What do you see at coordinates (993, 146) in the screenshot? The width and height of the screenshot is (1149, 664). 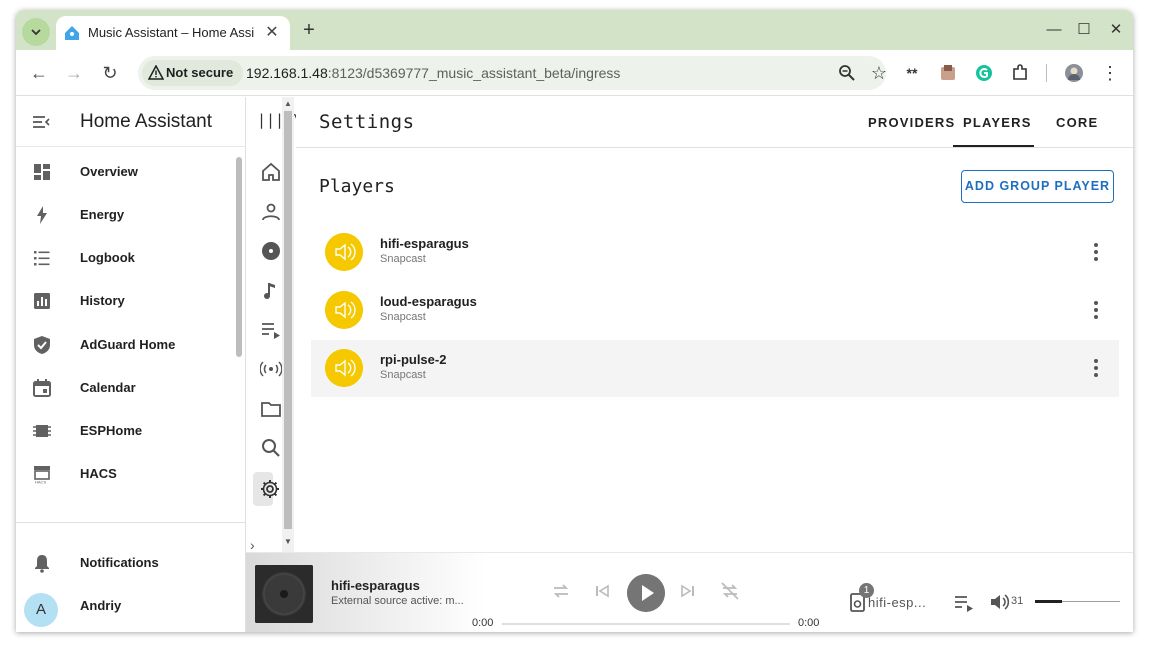 I see `active-tab-indicator` at bounding box center [993, 146].